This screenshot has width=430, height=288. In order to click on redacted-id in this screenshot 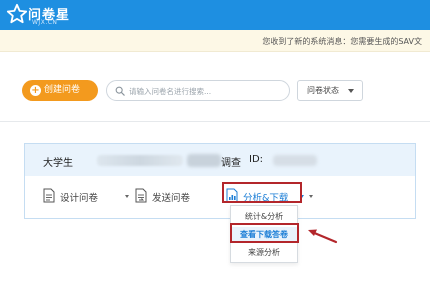, I will do `click(295, 160)`.